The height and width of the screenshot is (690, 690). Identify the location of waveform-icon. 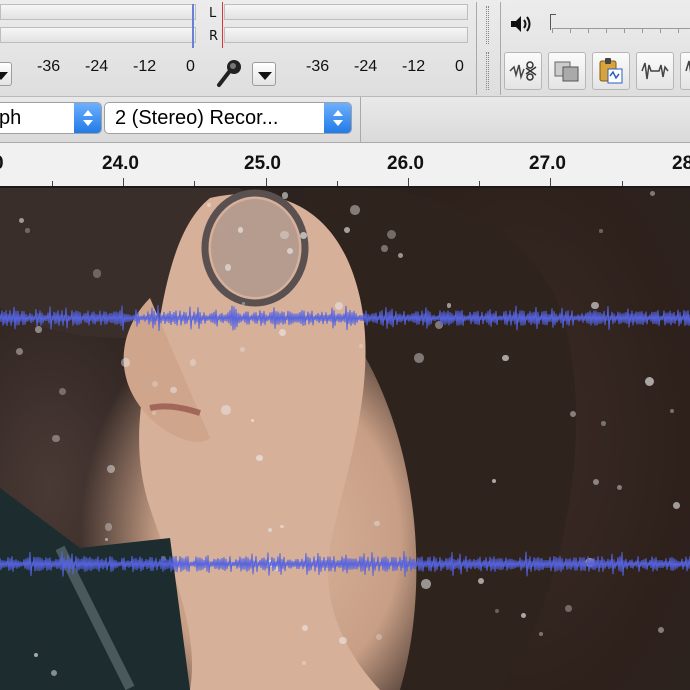
(687, 66).